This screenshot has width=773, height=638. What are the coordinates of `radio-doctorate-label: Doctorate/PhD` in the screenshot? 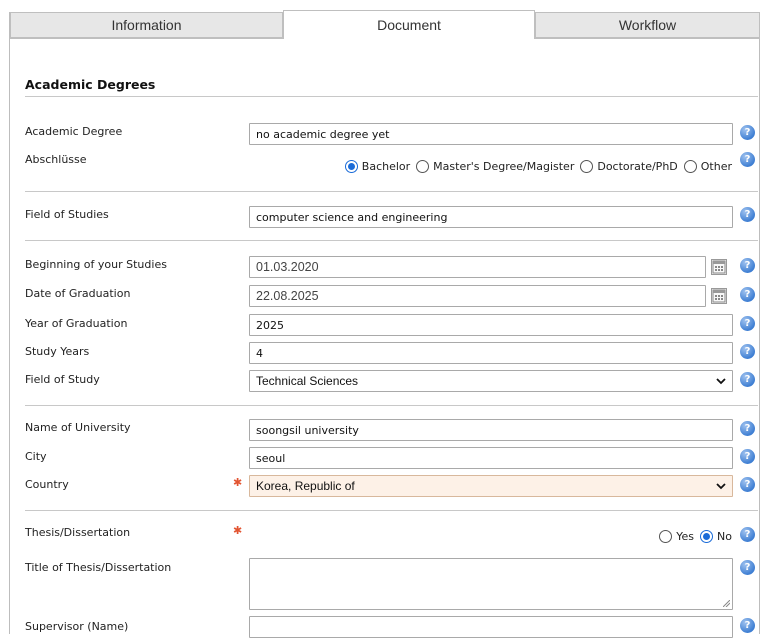 It's located at (637, 166).